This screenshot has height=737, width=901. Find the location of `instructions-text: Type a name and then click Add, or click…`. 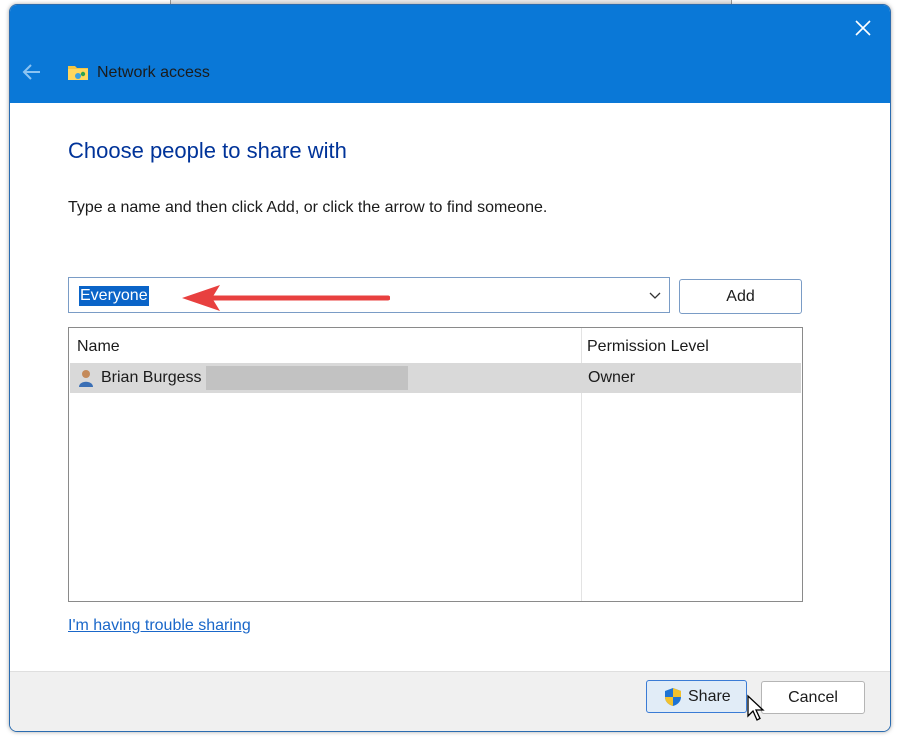

instructions-text: Type a name and then click Add, or click… is located at coordinates (308, 207).